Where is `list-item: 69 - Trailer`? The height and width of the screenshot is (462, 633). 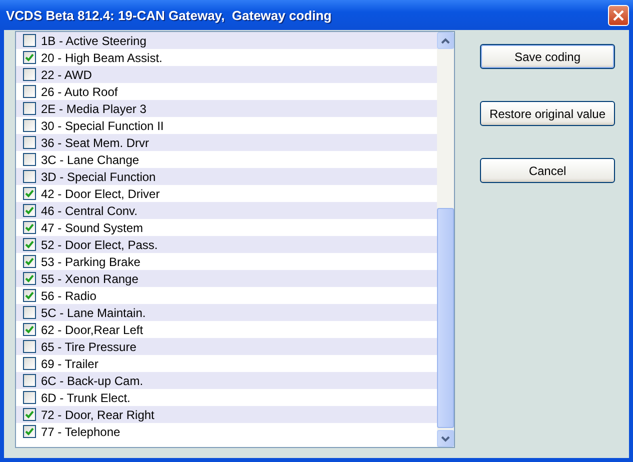
list-item: 69 - Trailer is located at coordinates (226, 363).